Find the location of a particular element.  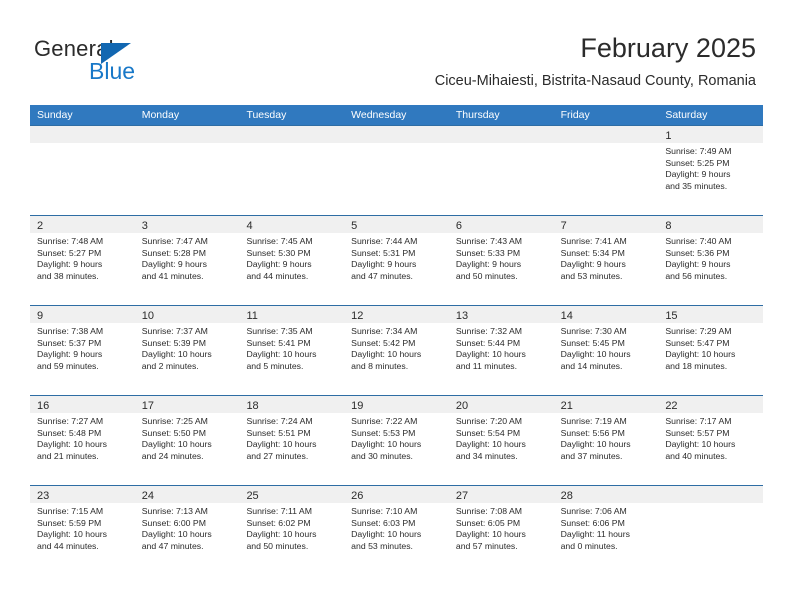

daylight-duration-line2: and 50 minutes. is located at coordinates (486, 275).